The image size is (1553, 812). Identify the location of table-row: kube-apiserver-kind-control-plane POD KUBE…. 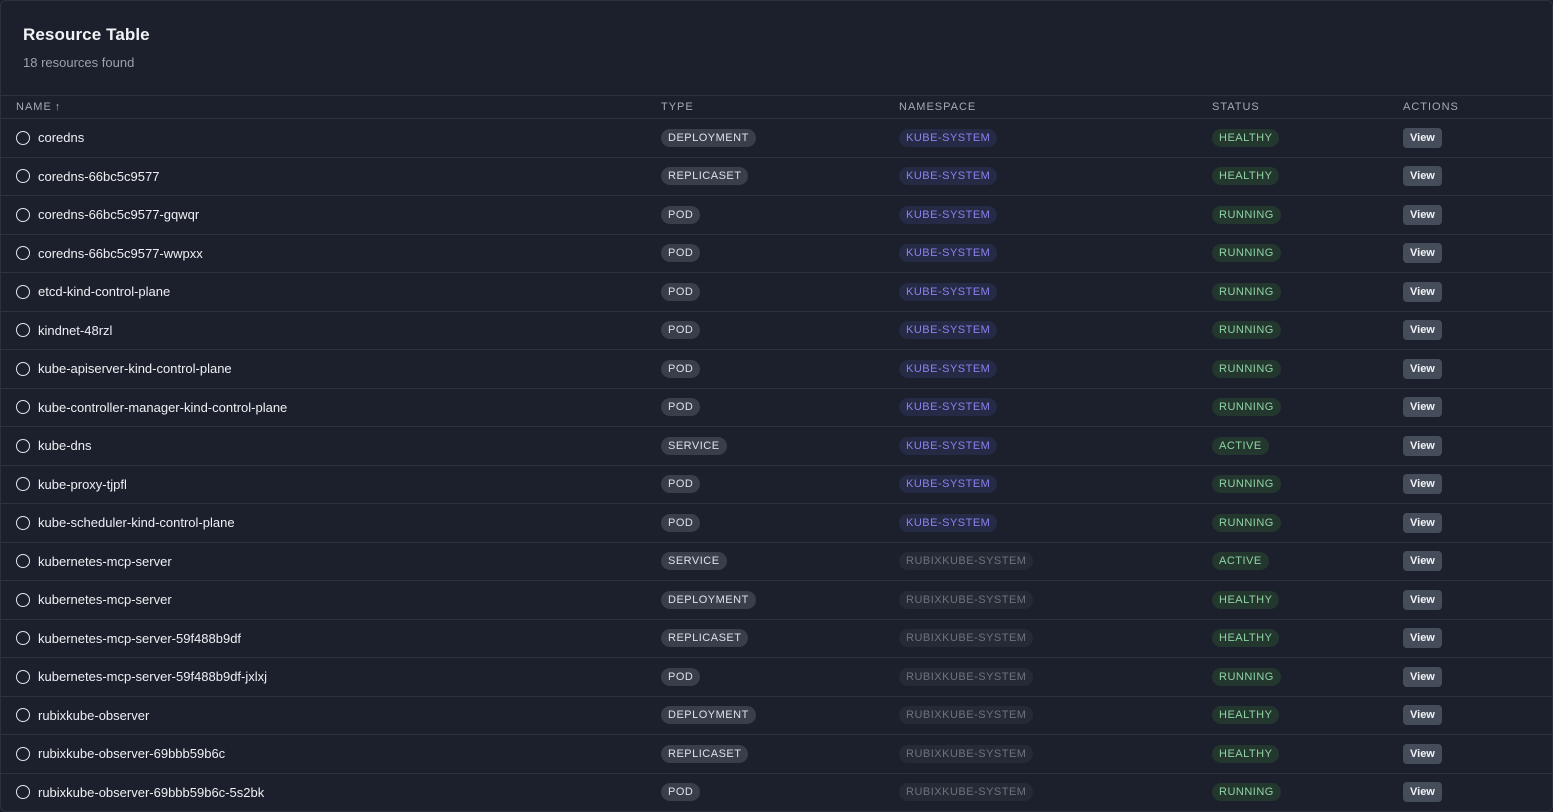
(776, 369).